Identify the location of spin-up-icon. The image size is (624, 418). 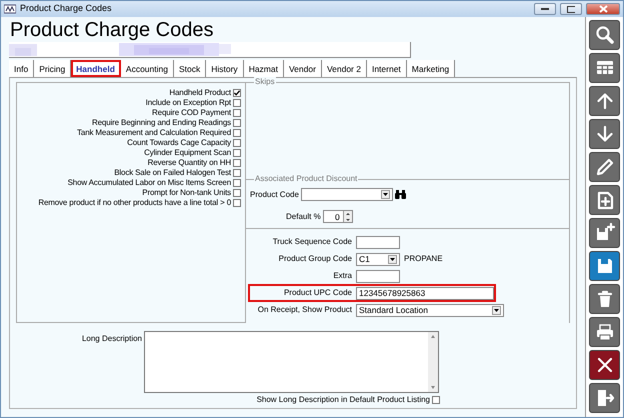
(348, 214).